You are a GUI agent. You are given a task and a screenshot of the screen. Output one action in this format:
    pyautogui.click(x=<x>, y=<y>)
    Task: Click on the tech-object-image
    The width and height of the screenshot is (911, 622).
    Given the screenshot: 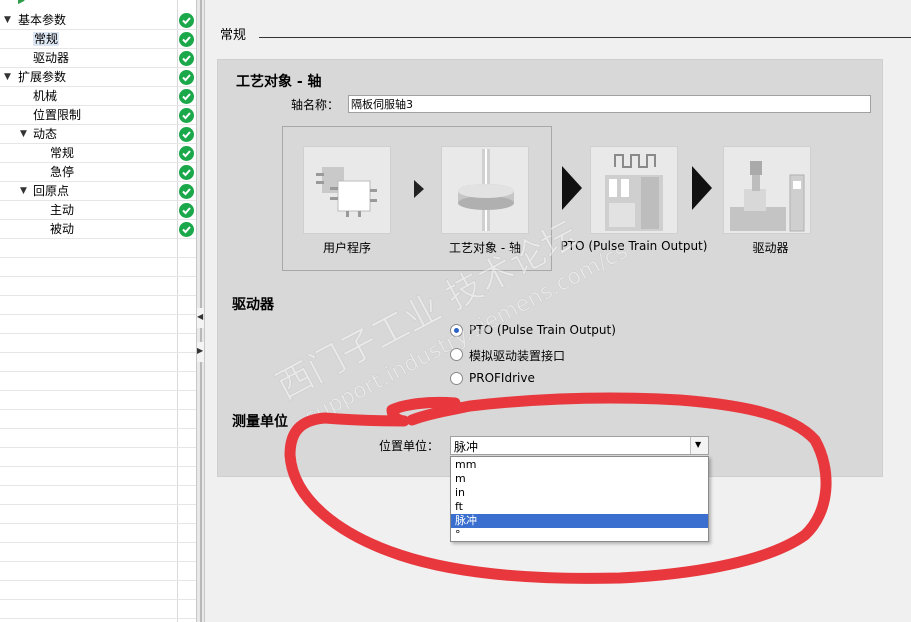 What is the action you would take?
    pyautogui.click(x=485, y=190)
    